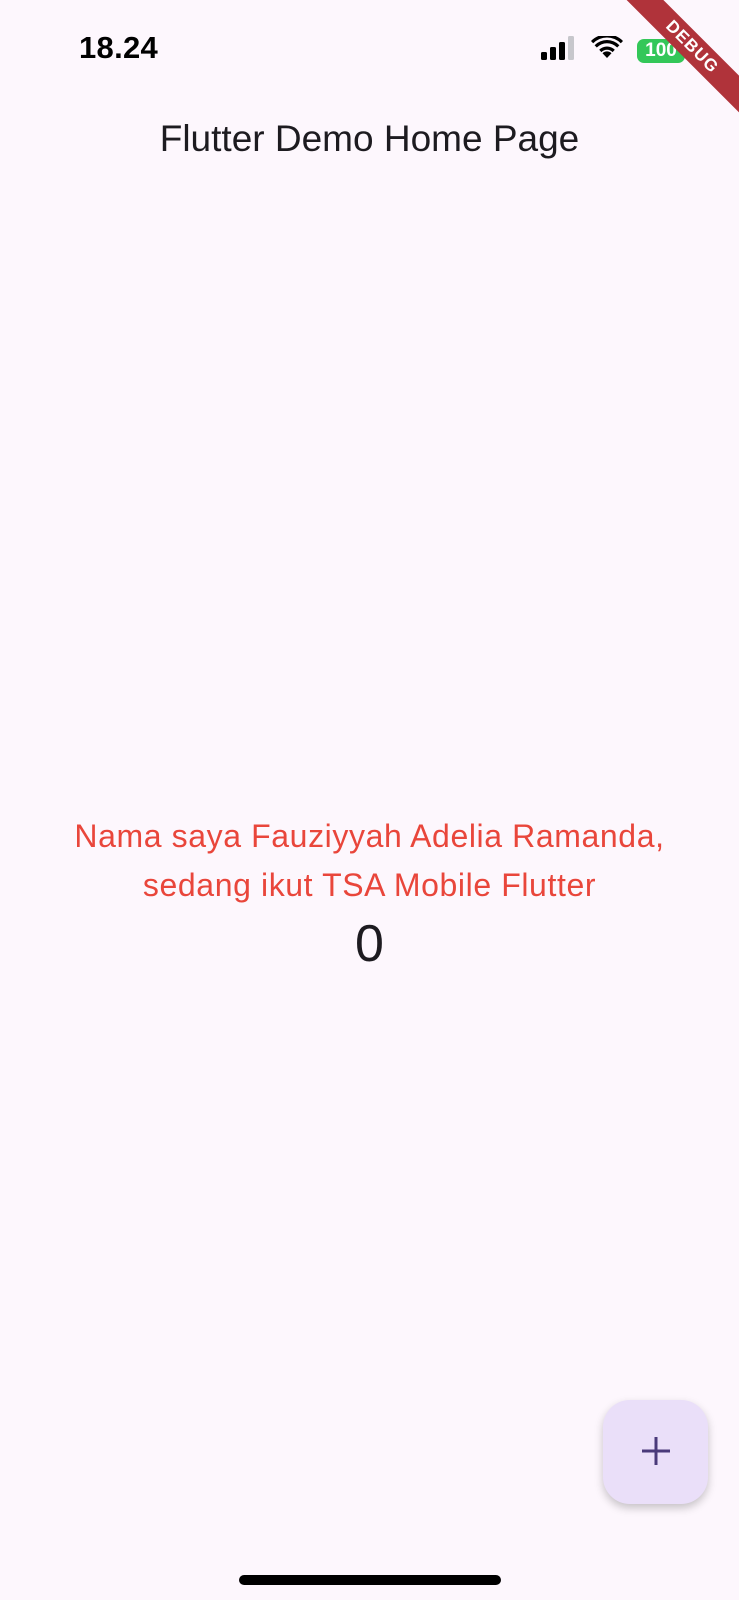 This screenshot has height=1600, width=739. I want to click on debug-banner: DEBUG, so click(679, 60).